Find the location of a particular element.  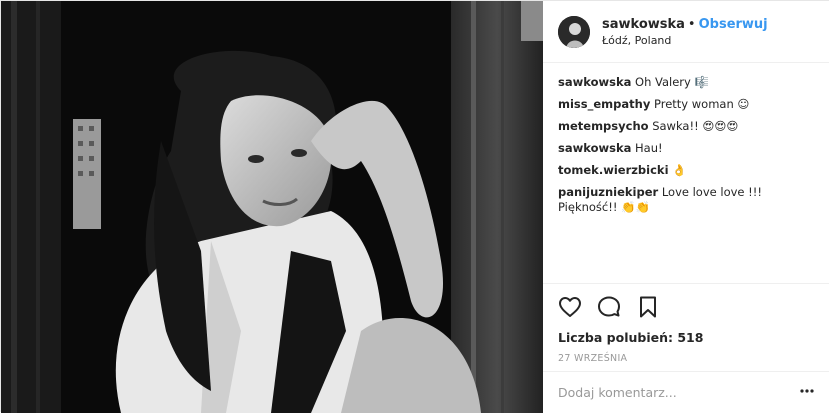

likes-label: Liczba polubień: is located at coordinates (615, 337).